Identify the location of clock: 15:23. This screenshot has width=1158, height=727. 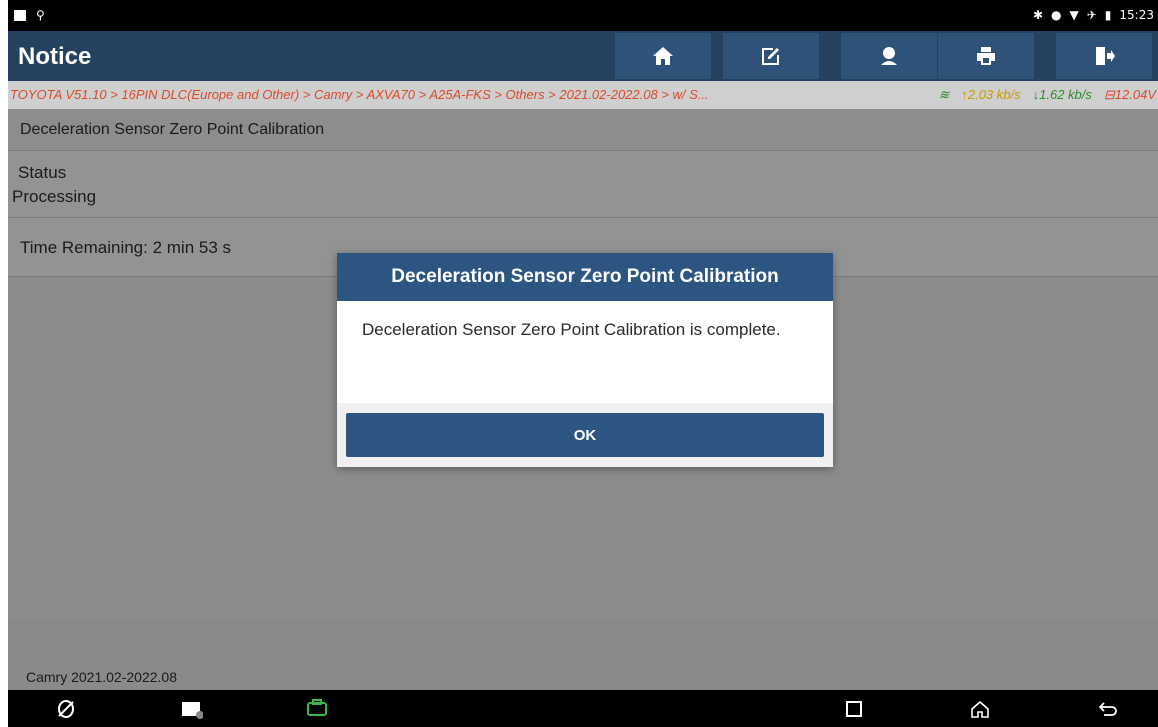
(1136, 15).